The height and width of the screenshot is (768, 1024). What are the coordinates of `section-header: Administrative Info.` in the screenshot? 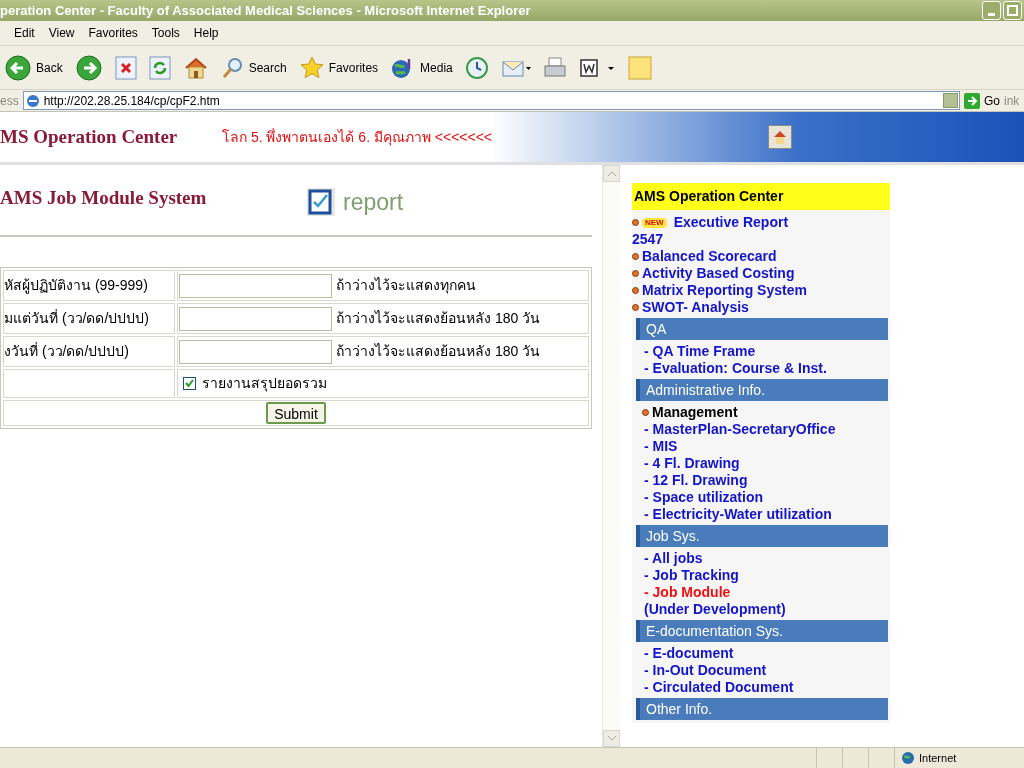 It's located at (762, 390).